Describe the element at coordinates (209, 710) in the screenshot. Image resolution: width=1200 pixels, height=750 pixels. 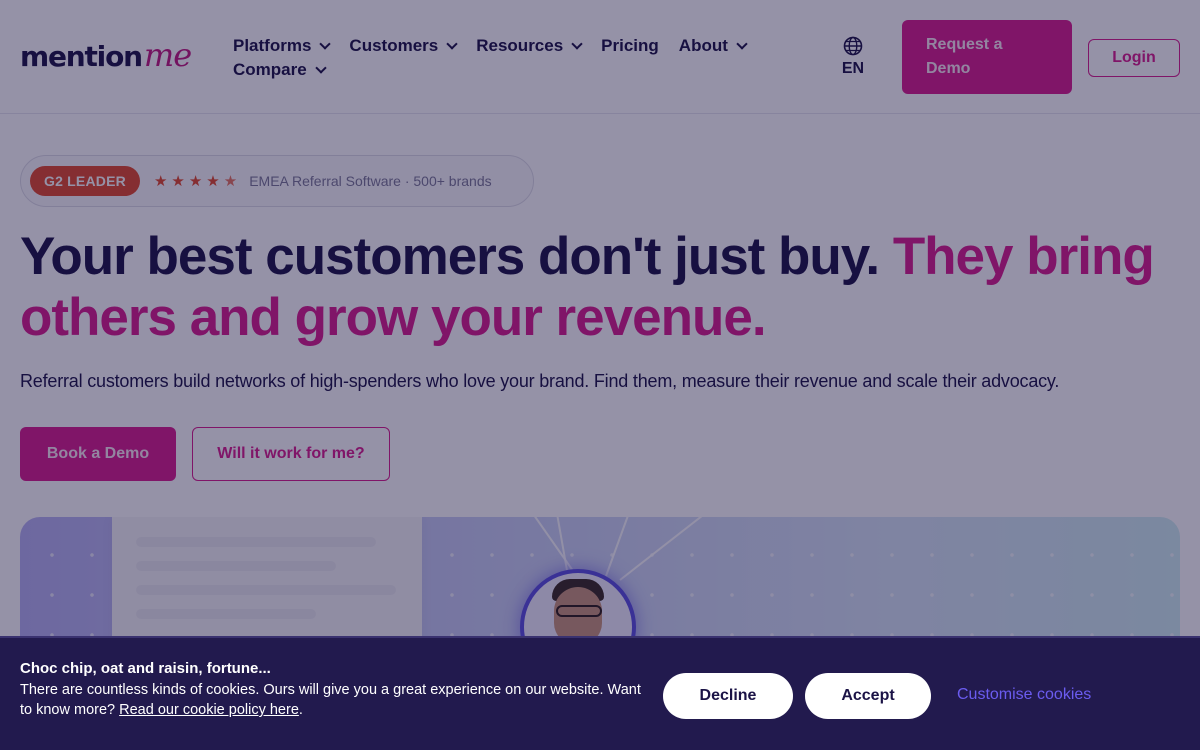
I see `cookie-policy-link: Read our cookie policy here` at that location.